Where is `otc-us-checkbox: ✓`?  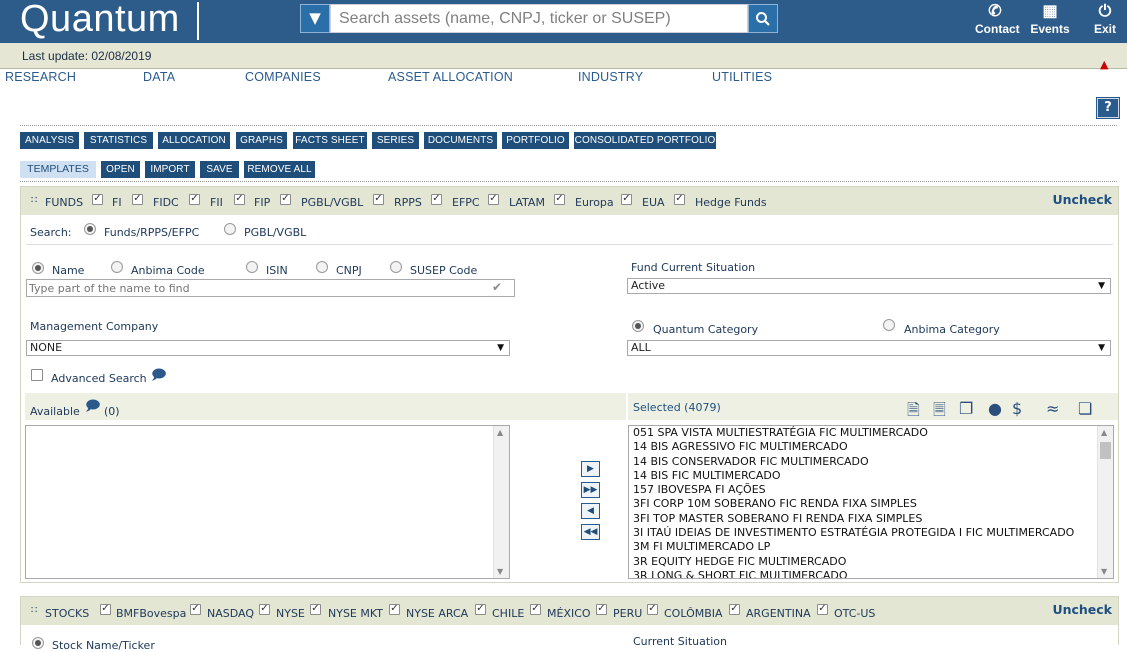 otc-us-checkbox: ✓ is located at coordinates (822, 609).